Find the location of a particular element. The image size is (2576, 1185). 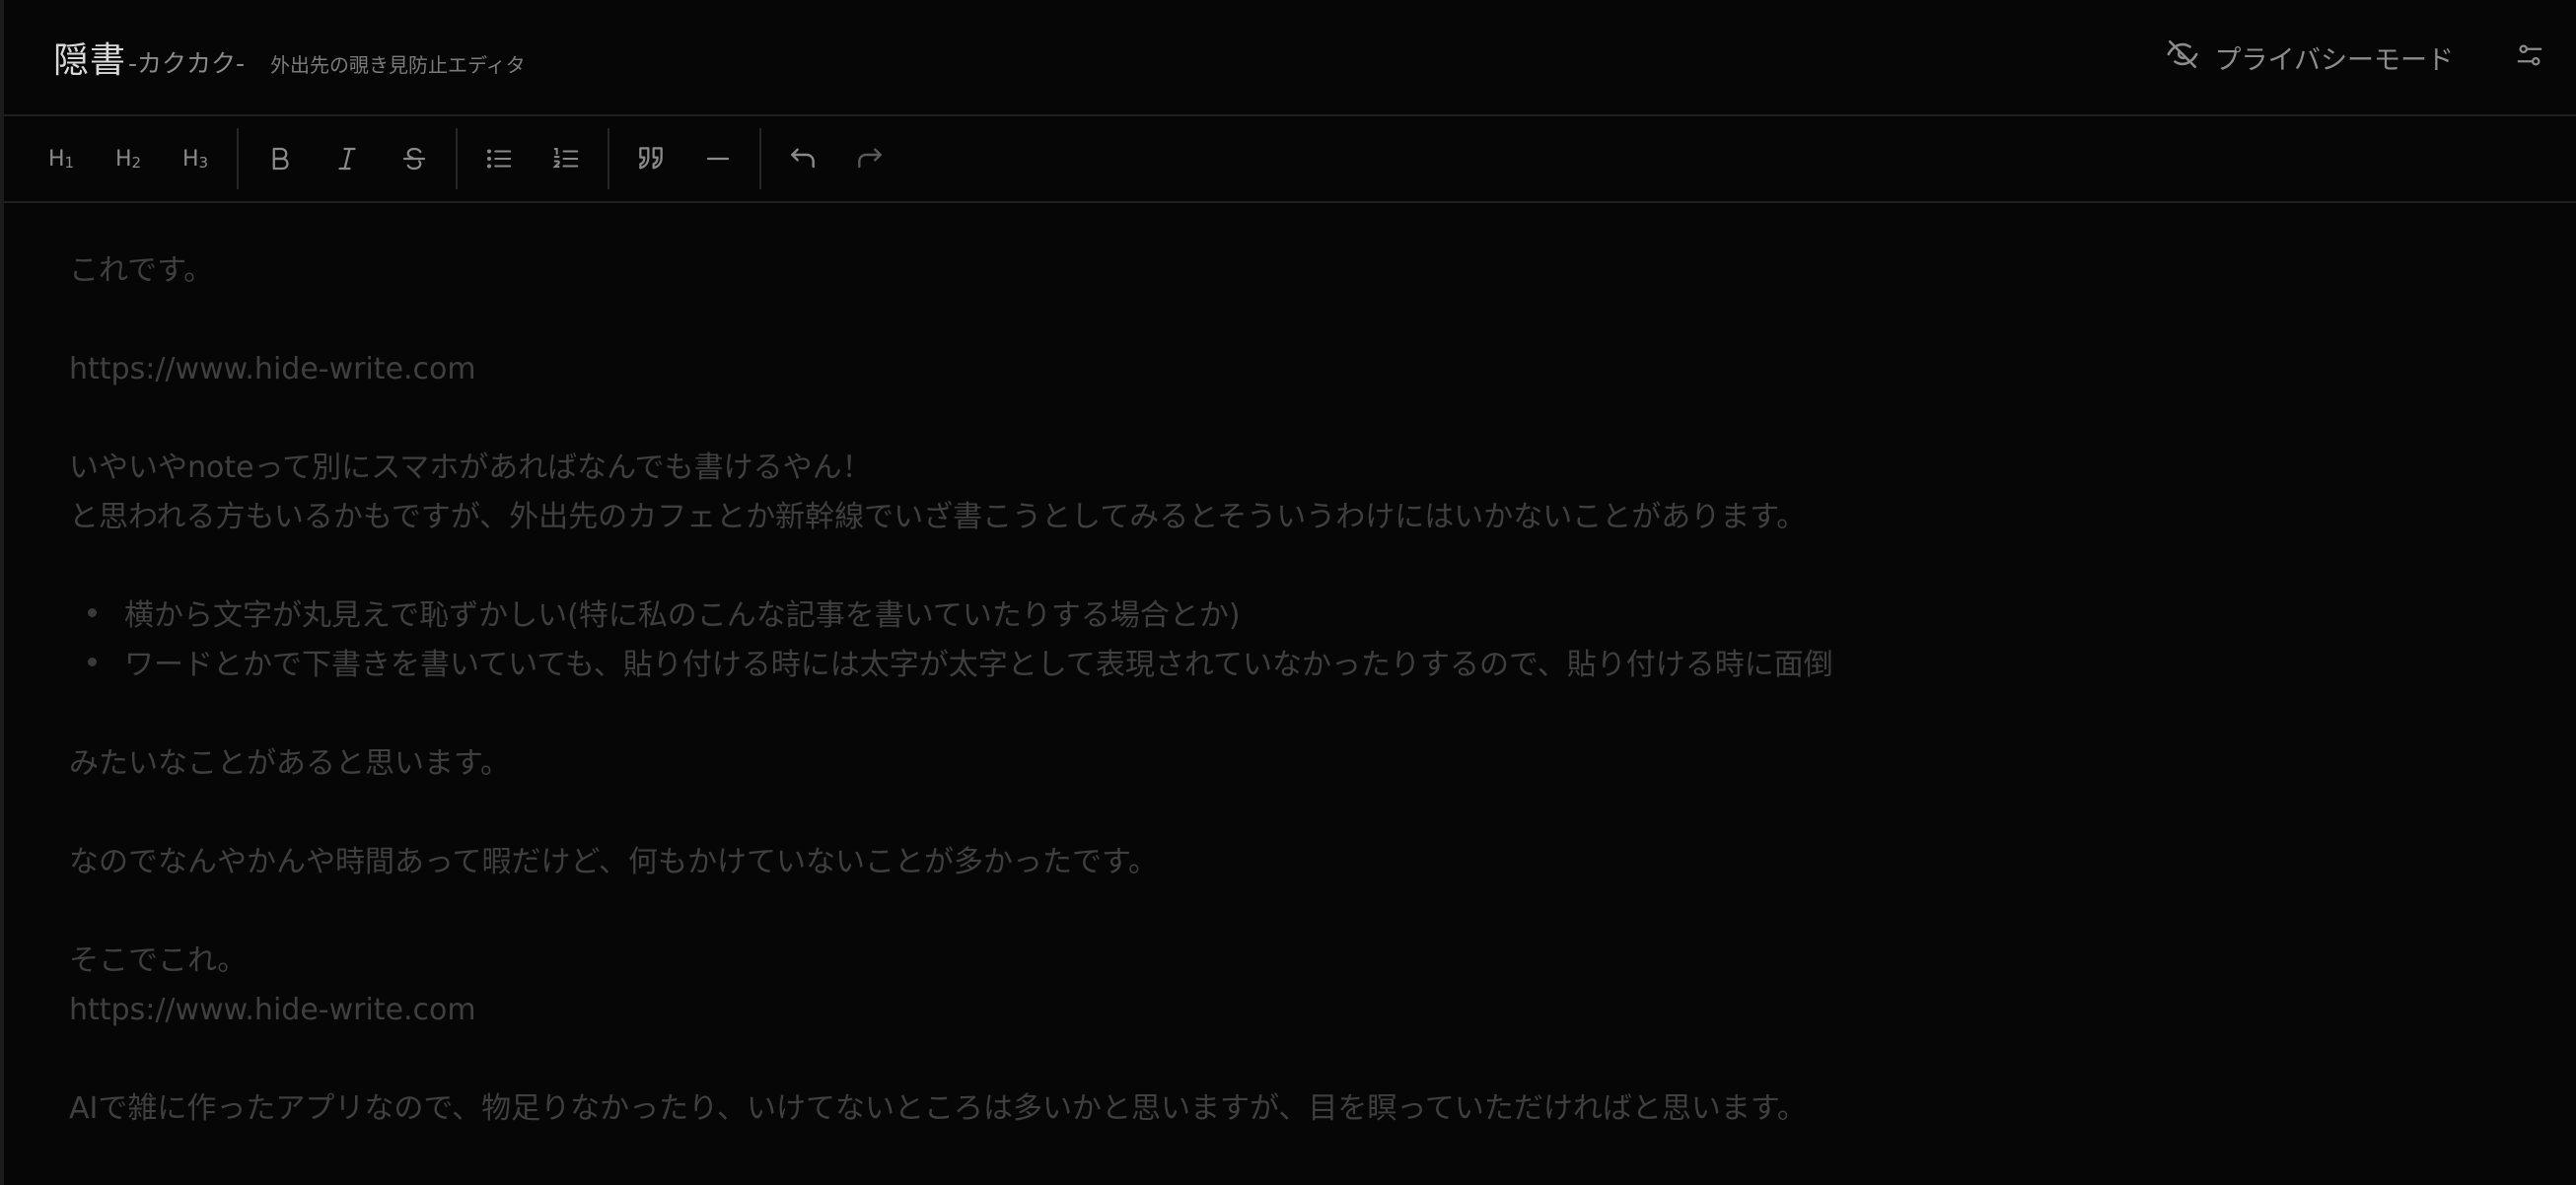

sliders-icon is located at coordinates (2530, 57).